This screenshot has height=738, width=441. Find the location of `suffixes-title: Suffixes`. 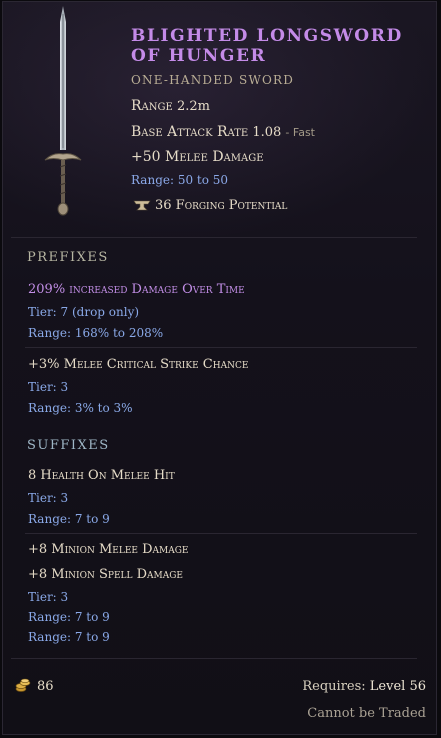

suffixes-title: Suffixes is located at coordinates (68, 445).